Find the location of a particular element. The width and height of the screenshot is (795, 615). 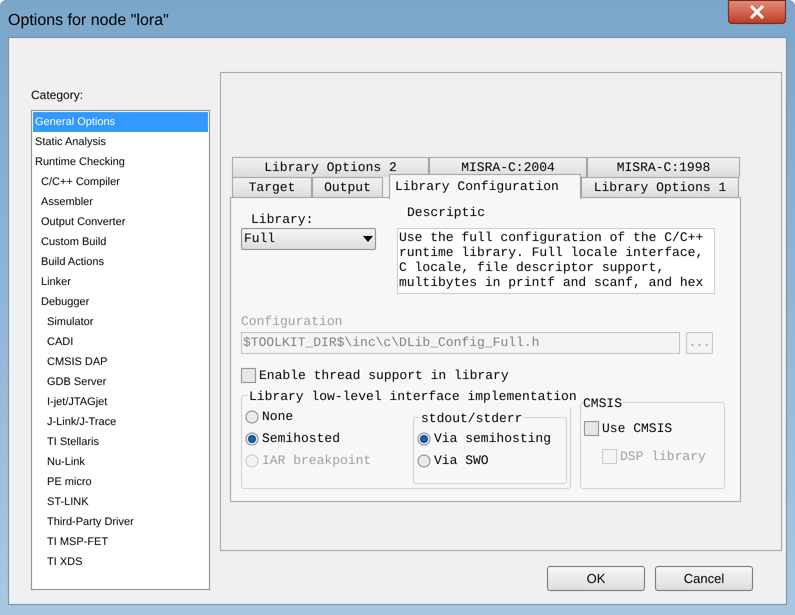

tab: Library Options 1 is located at coordinates (660, 187).